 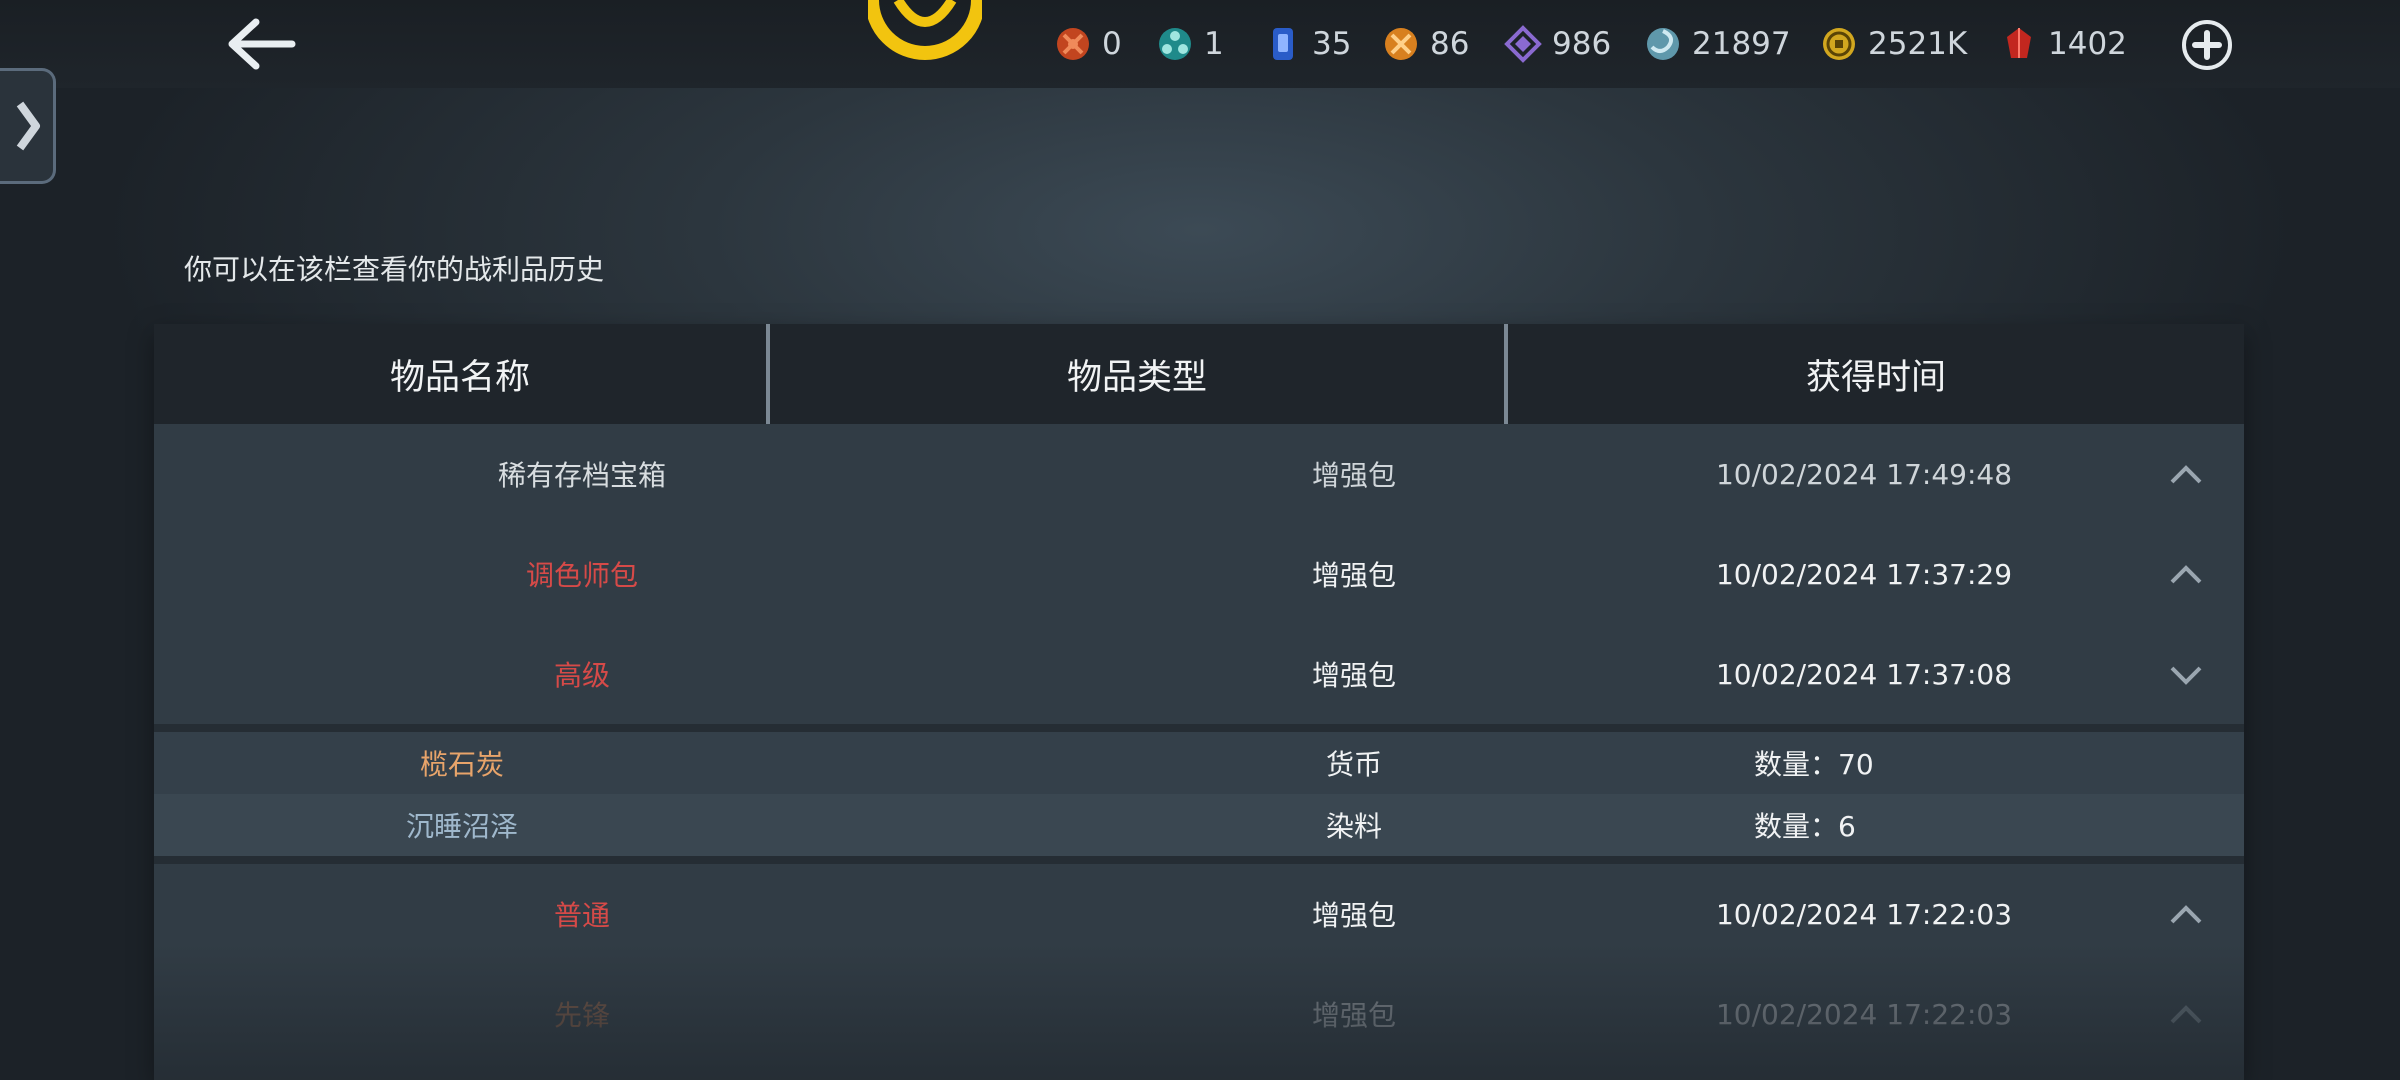 I want to click on column-header-obtained-time: 获得时间, so click(x=1876, y=374).